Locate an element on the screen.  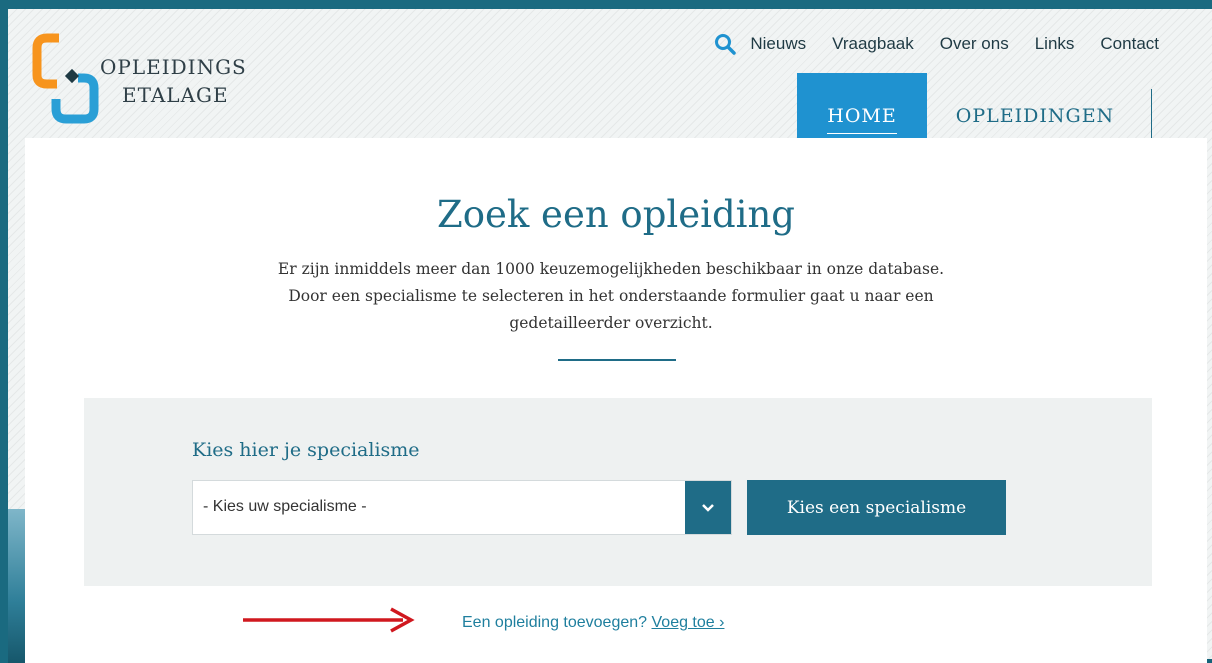
nav-link-vraagbaak: Vraagbaak is located at coordinates (873, 44).